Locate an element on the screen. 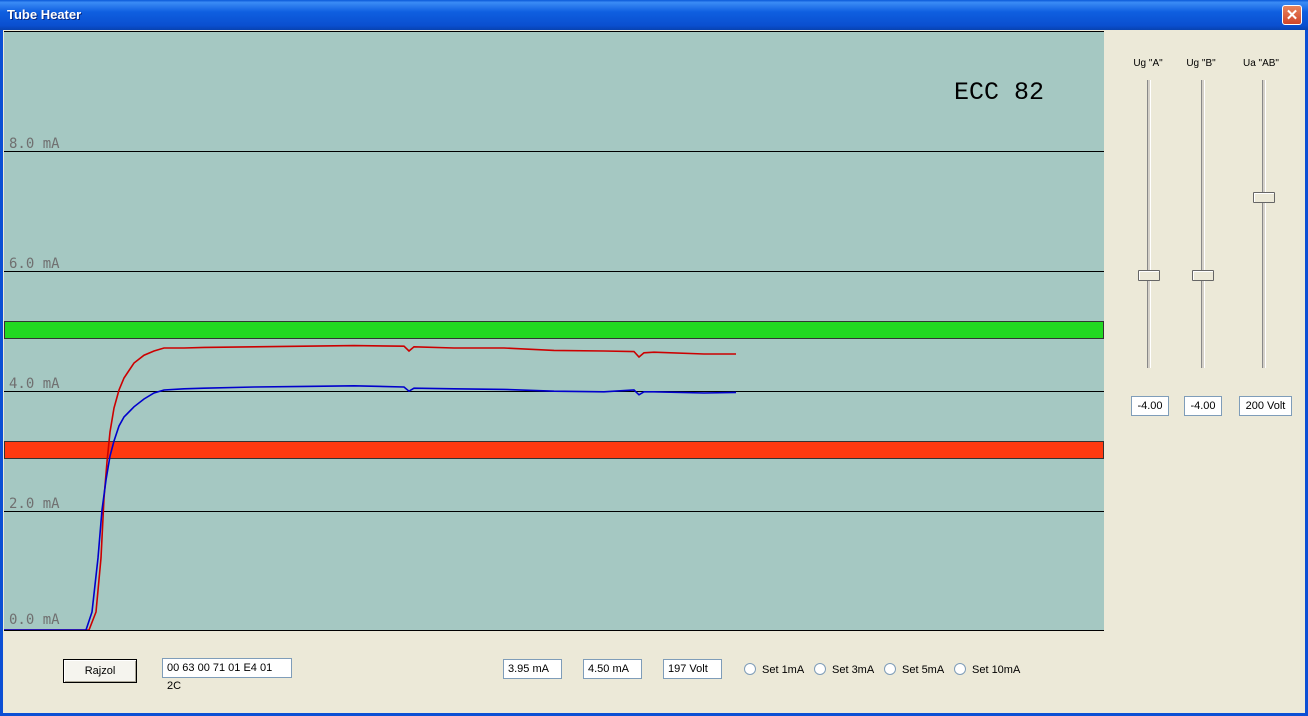 The image size is (1308, 716). radio-set-3ma: Set 3mA is located at coordinates (844, 670).